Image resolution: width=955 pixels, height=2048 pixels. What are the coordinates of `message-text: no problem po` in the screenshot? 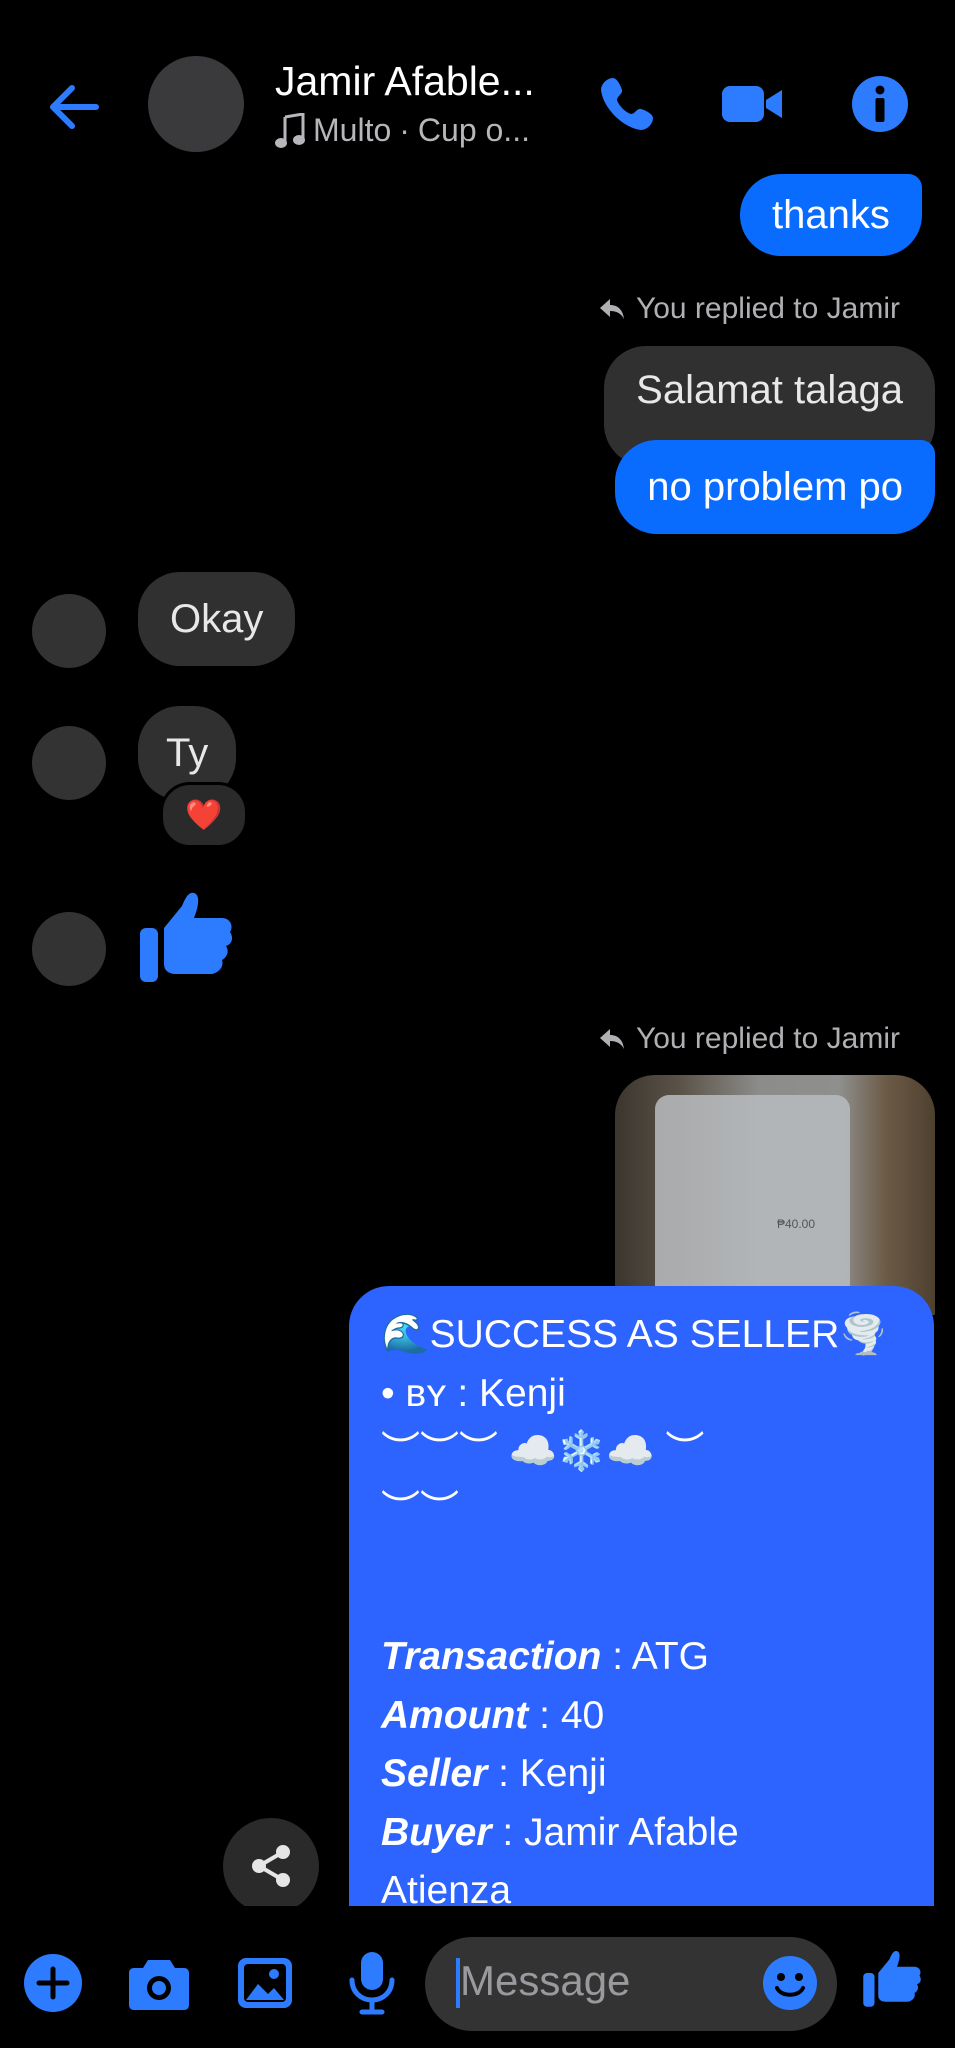 It's located at (775, 486).